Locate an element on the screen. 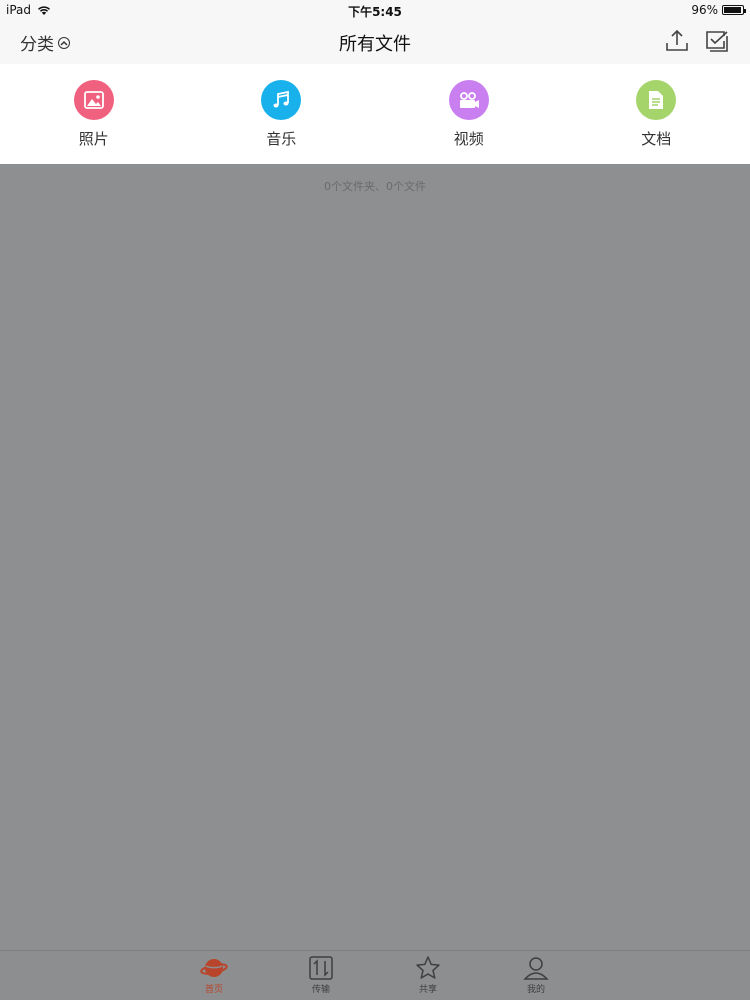  nav-actions is located at coordinates (697, 41).